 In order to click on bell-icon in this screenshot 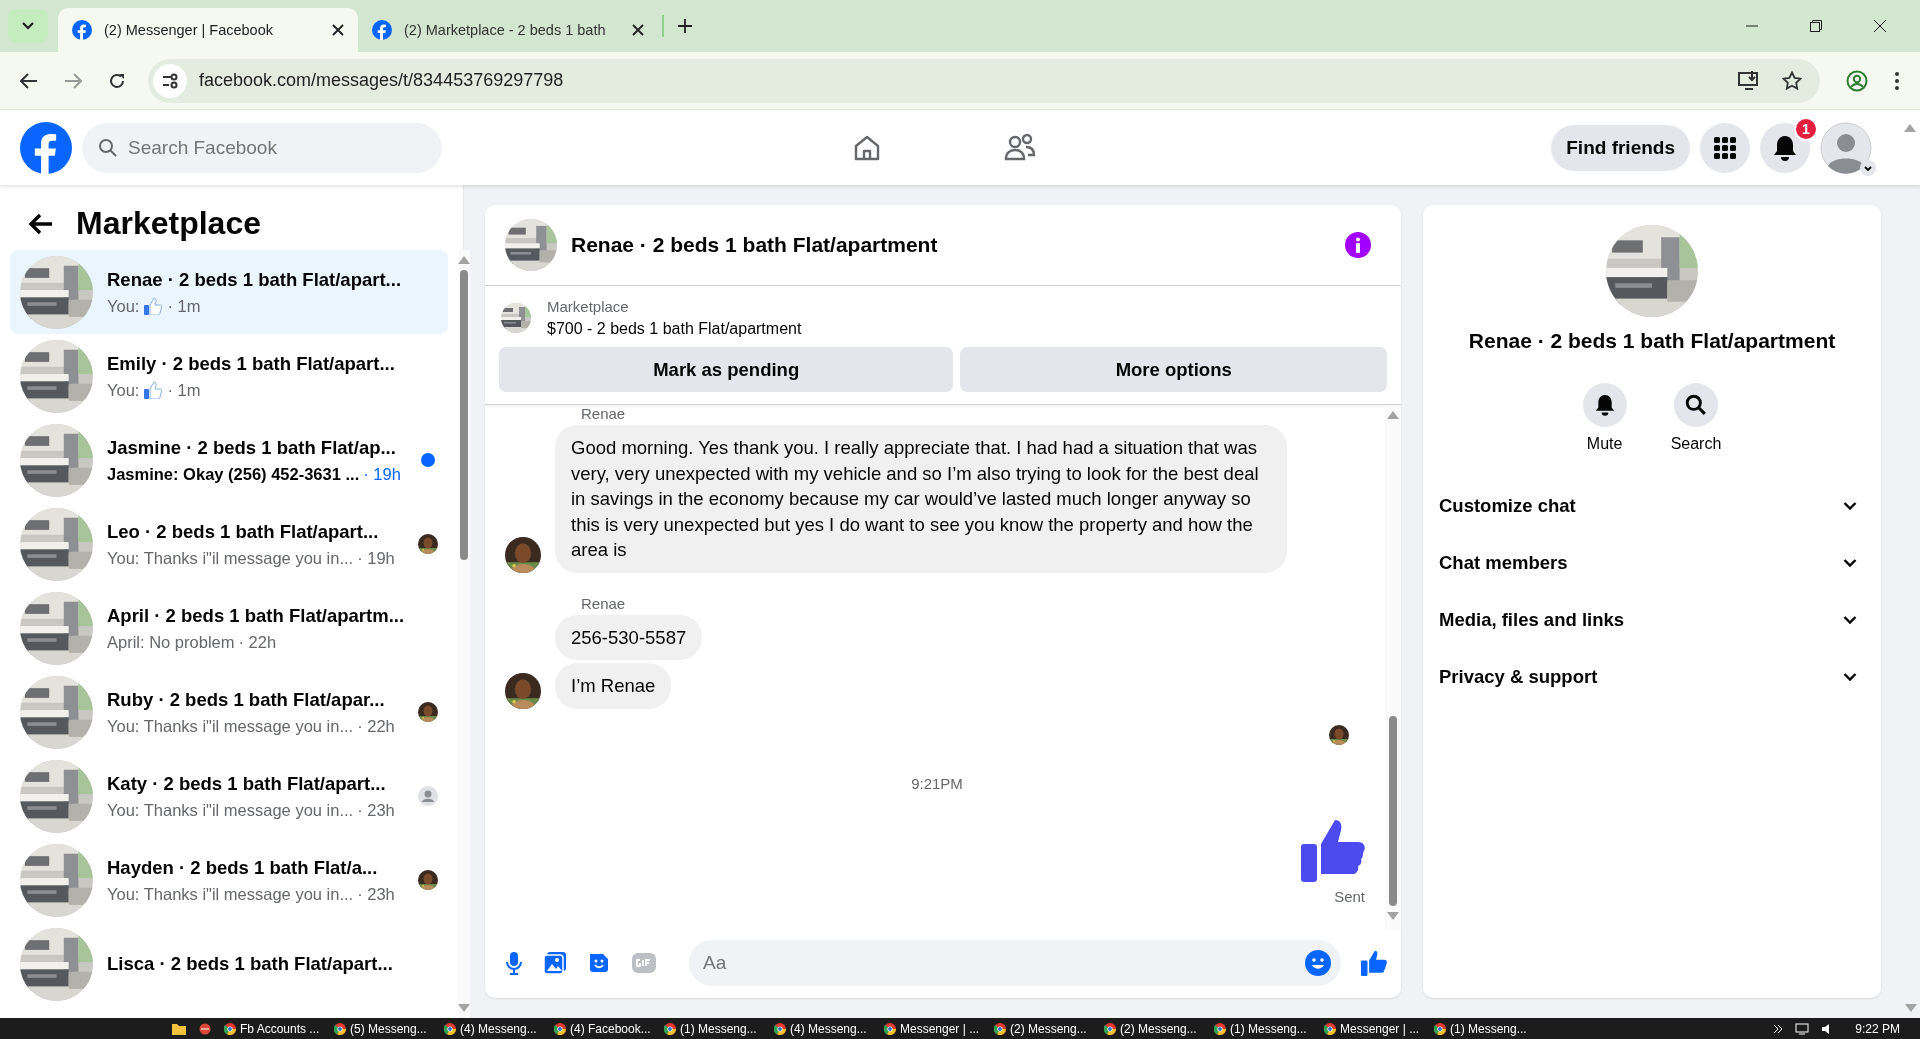, I will do `click(1604, 405)`.